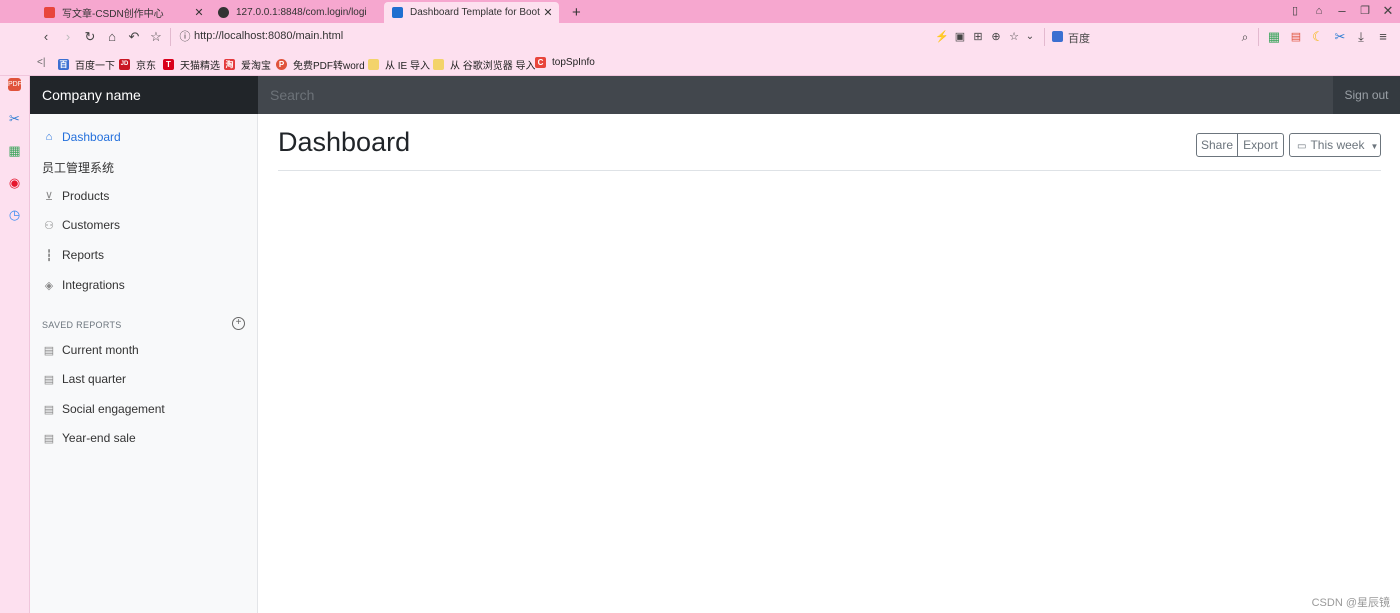 Image resolution: width=1400 pixels, height=613 pixels. Describe the element at coordinates (1274, 37) in the screenshot. I see `apps-icon: ▦` at that location.